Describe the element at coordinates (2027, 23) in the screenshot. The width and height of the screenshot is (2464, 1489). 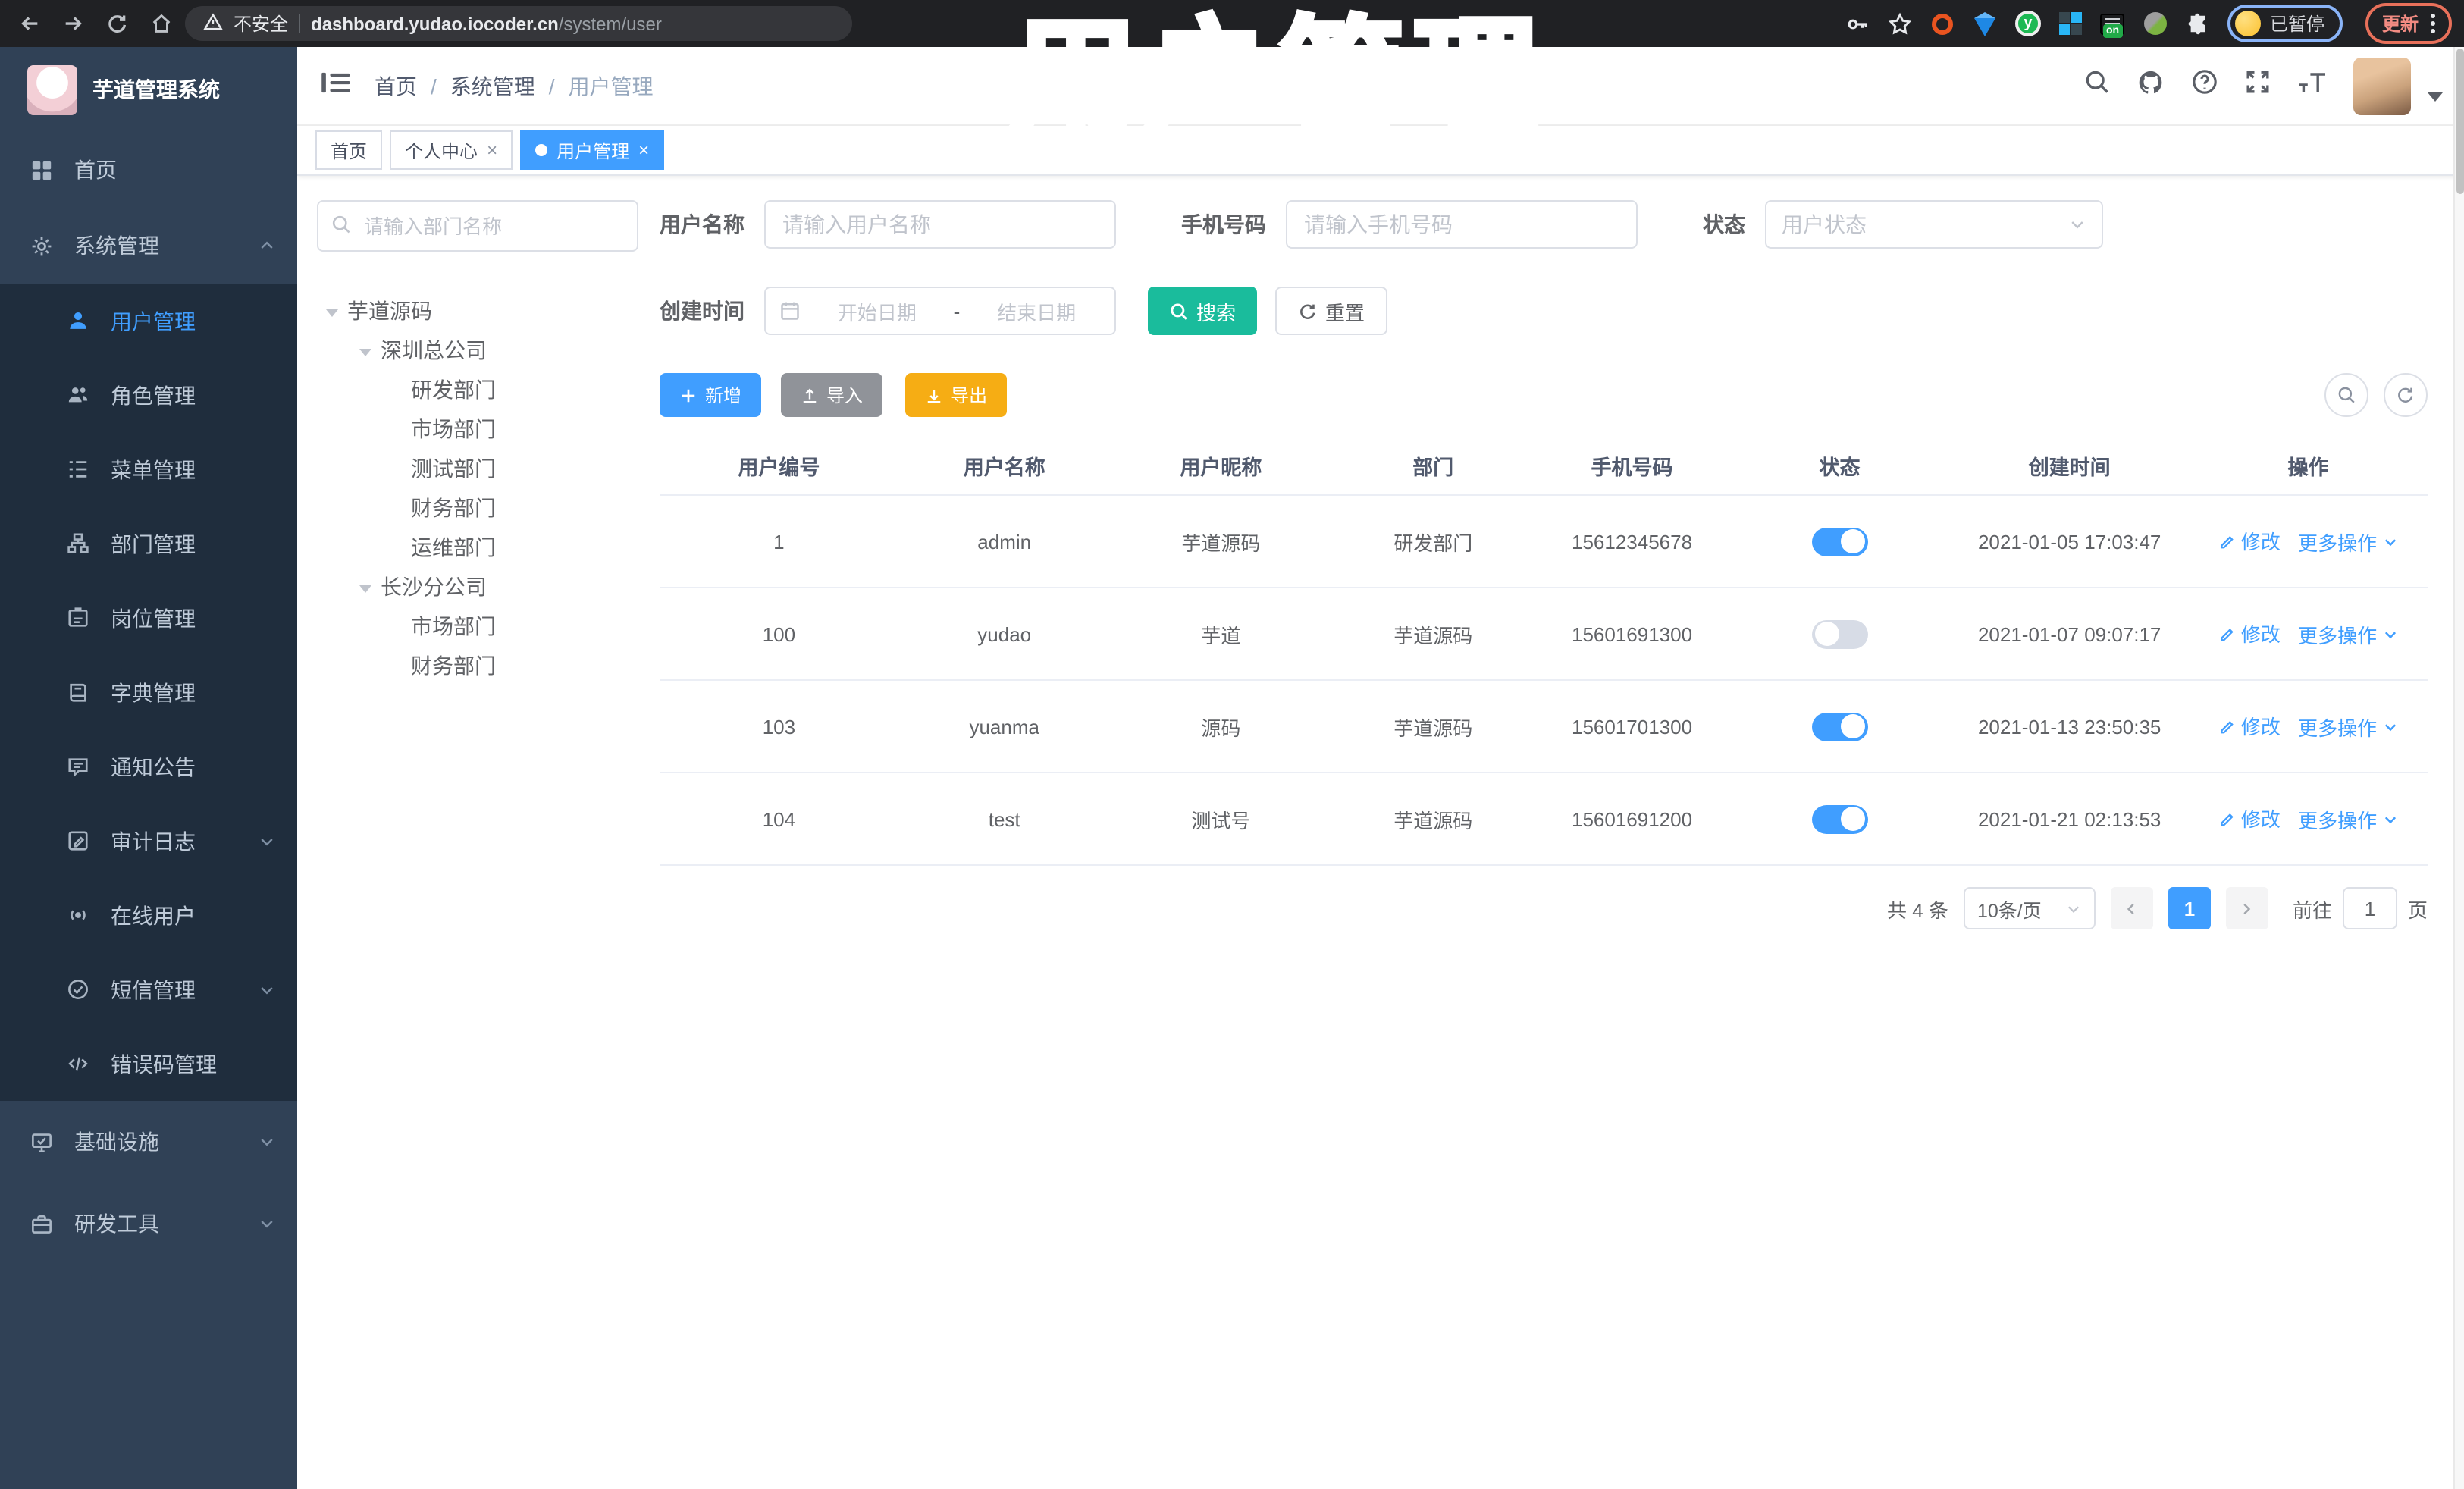
I see `extension-y-icon: y` at that location.